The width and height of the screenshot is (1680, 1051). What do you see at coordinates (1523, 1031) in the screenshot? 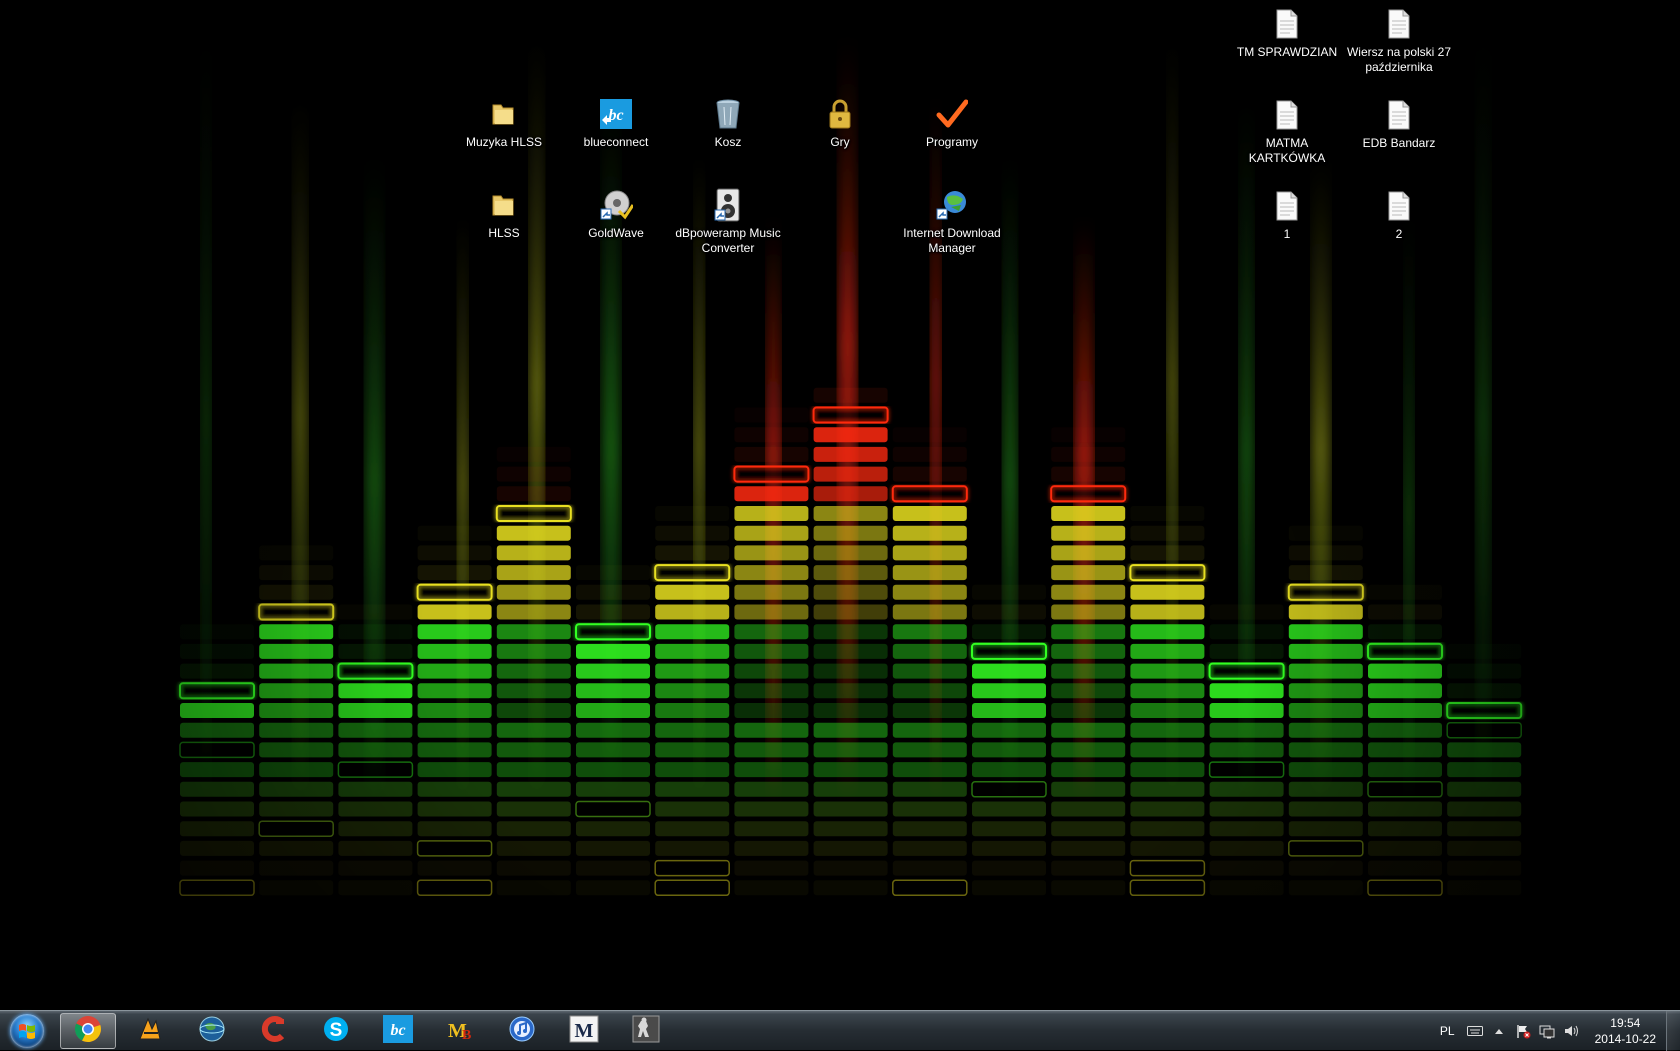
I see `action-center-flag-icon` at bounding box center [1523, 1031].